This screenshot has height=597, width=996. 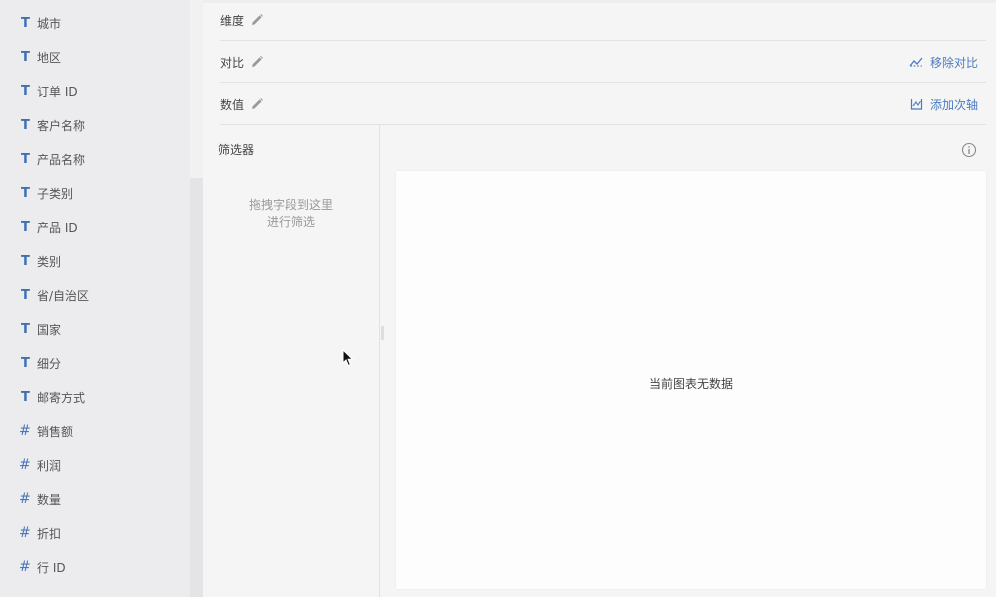 I want to click on field-item-label: 折扣, so click(x=49, y=533).